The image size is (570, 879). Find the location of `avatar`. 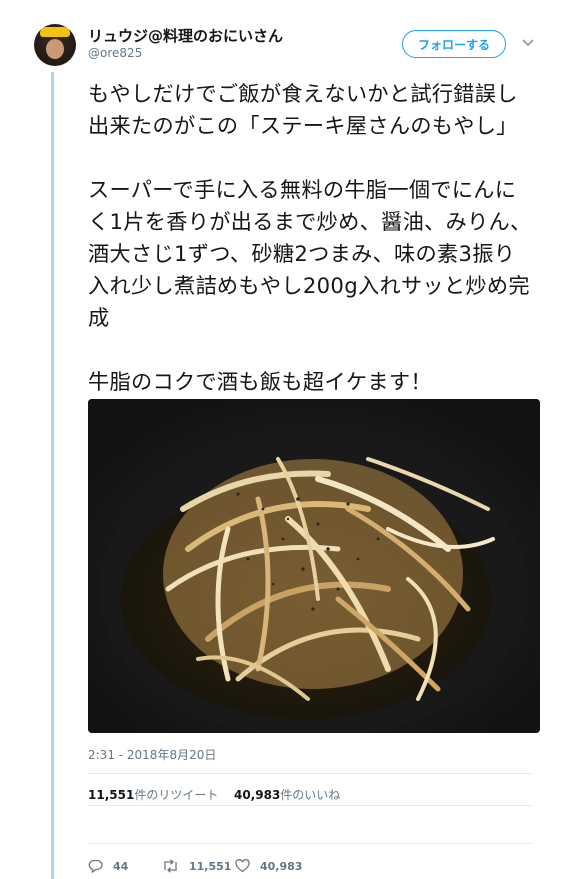

avatar is located at coordinates (55, 45).